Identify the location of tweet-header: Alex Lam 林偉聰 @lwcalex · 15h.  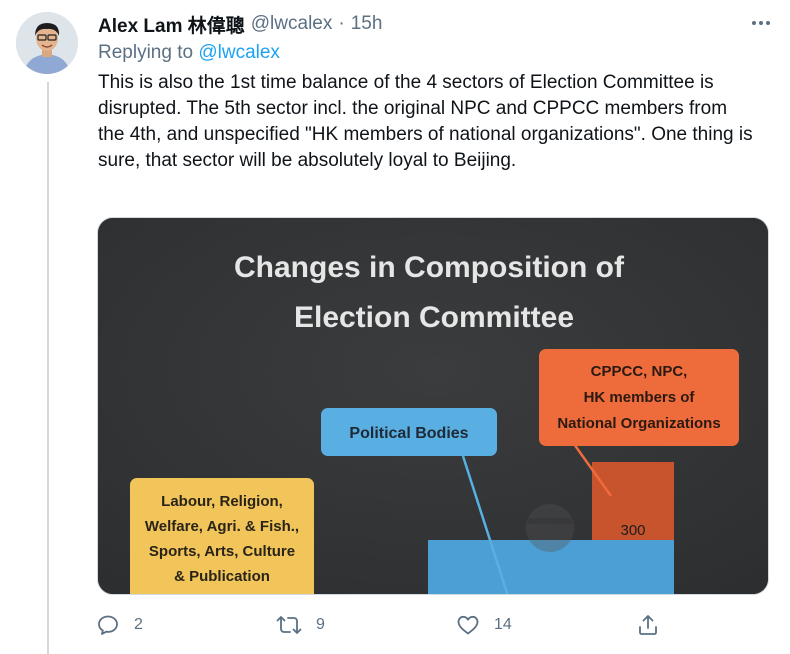
(240, 24).